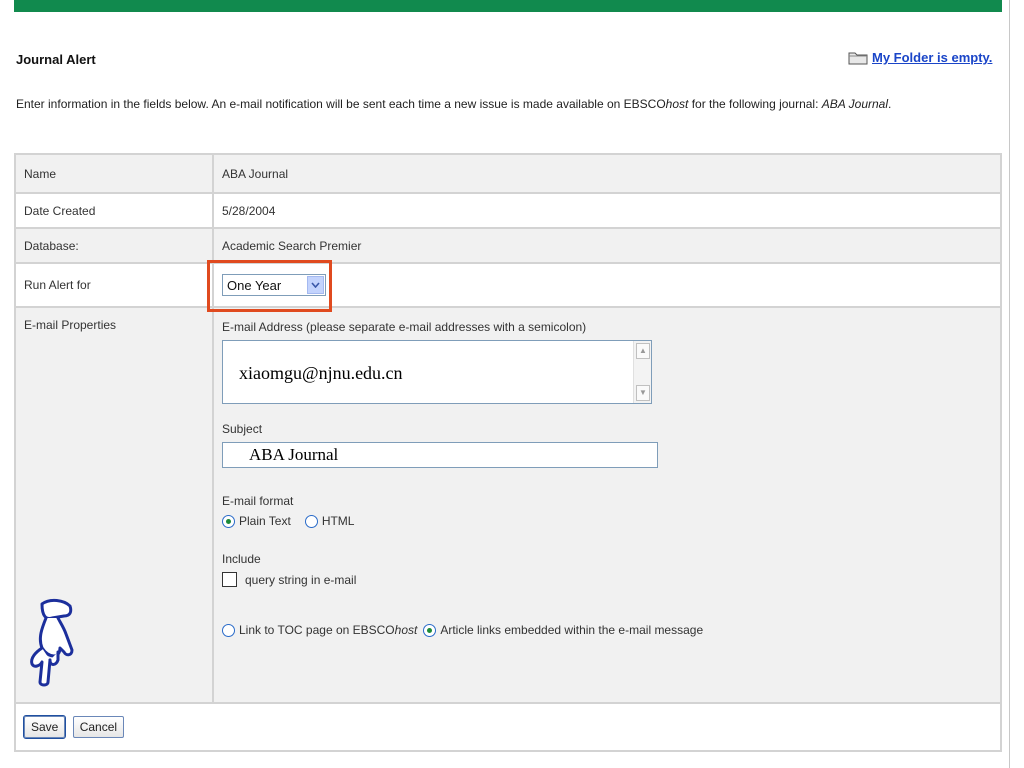 The width and height of the screenshot is (1024, 768). I want to click on scroll-down-icon: ▼, so click(643, 393).